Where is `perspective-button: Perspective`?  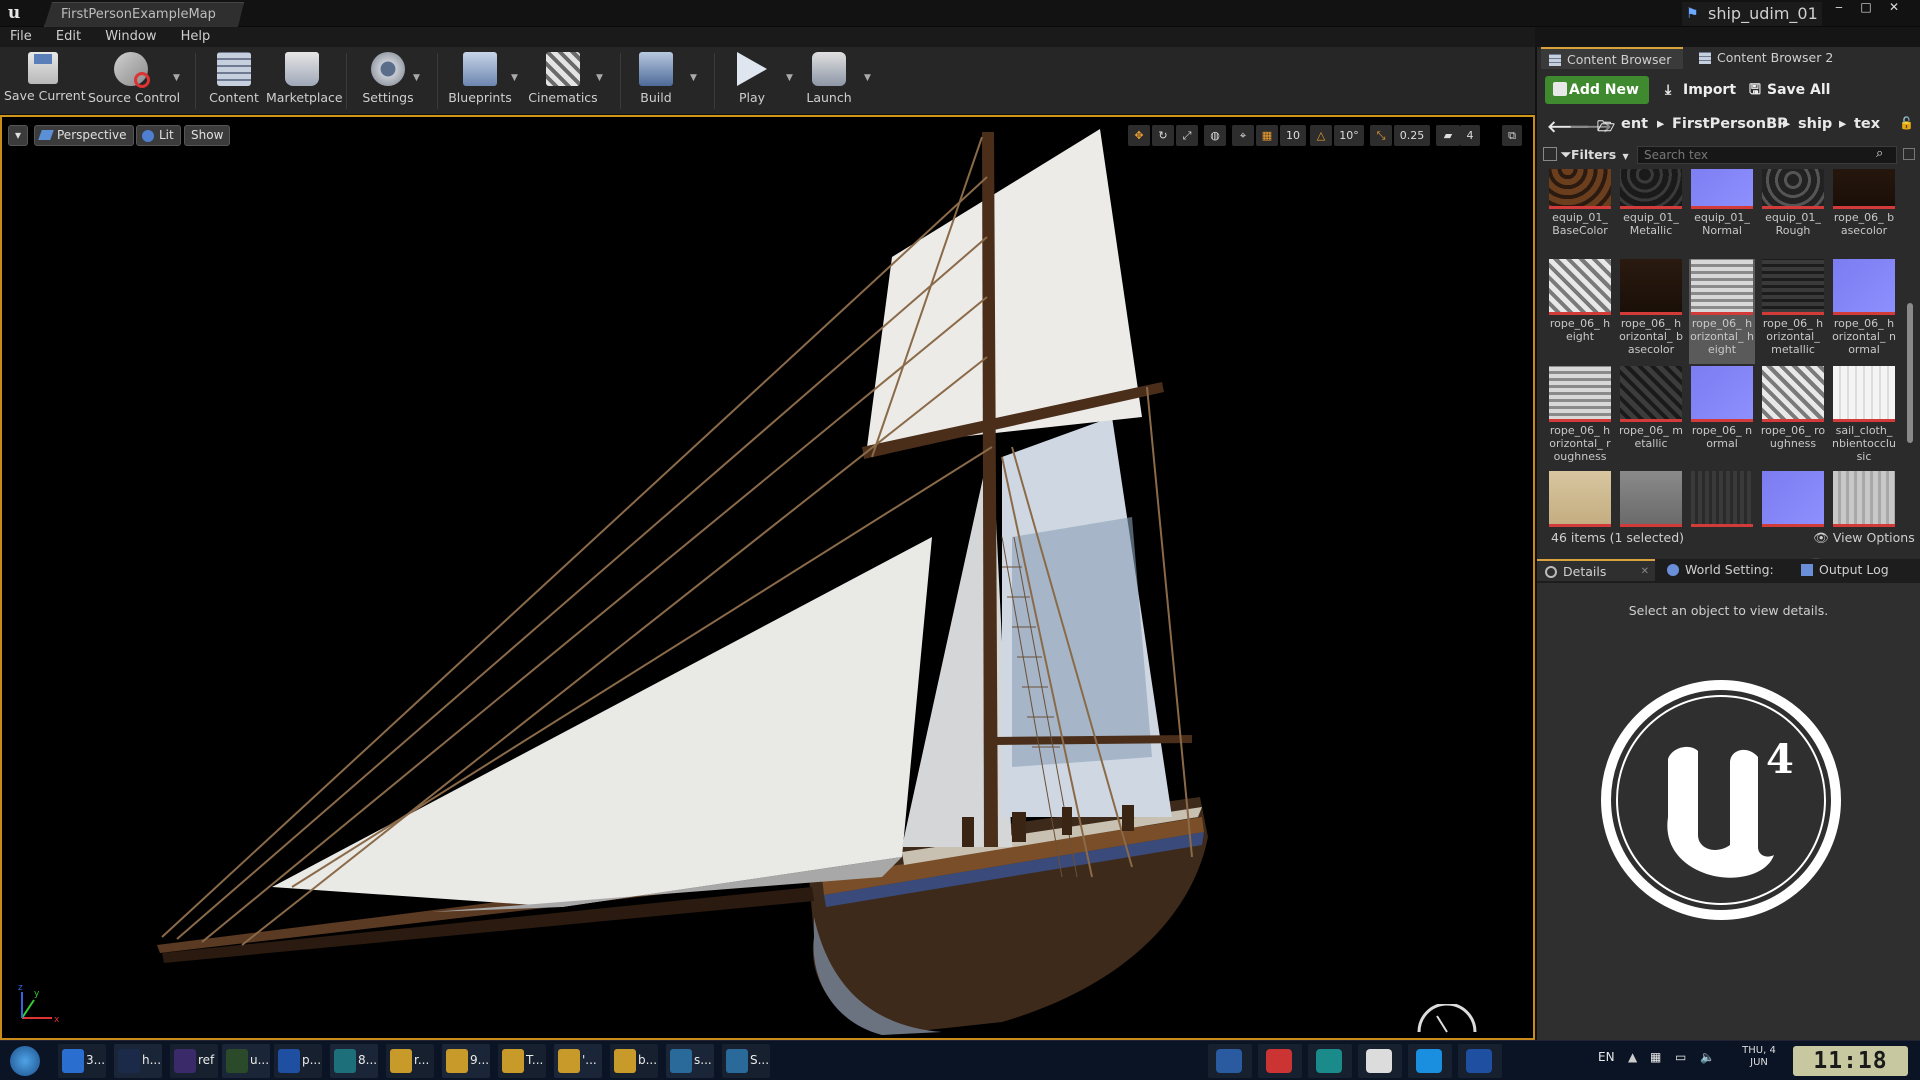
perspective-button: Perspective is located at coordinates (84, 135).